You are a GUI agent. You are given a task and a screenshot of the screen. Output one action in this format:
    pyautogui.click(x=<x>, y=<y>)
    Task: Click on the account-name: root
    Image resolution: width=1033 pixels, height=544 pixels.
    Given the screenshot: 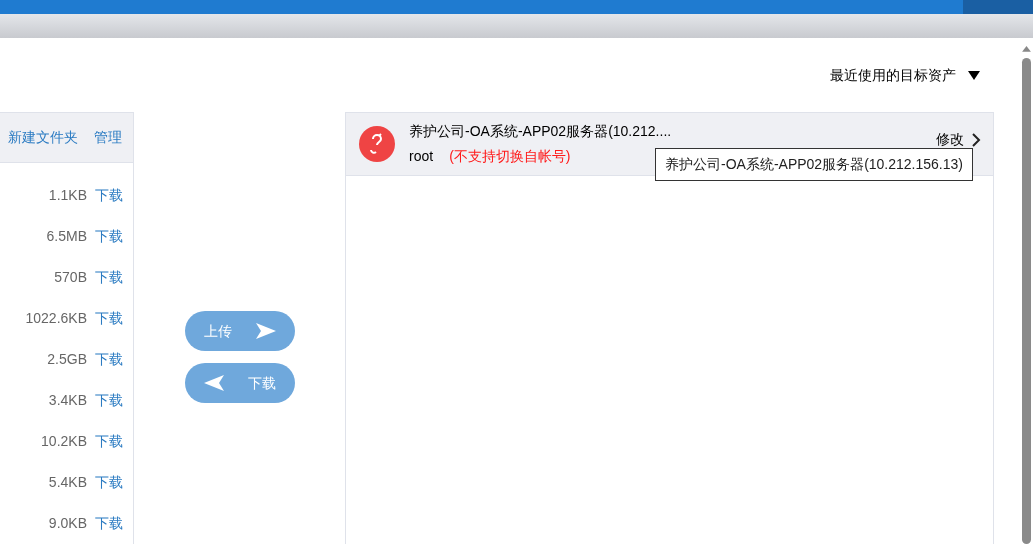 What is the action you would take?
    pyautogui.click(x=421, y=156)
    